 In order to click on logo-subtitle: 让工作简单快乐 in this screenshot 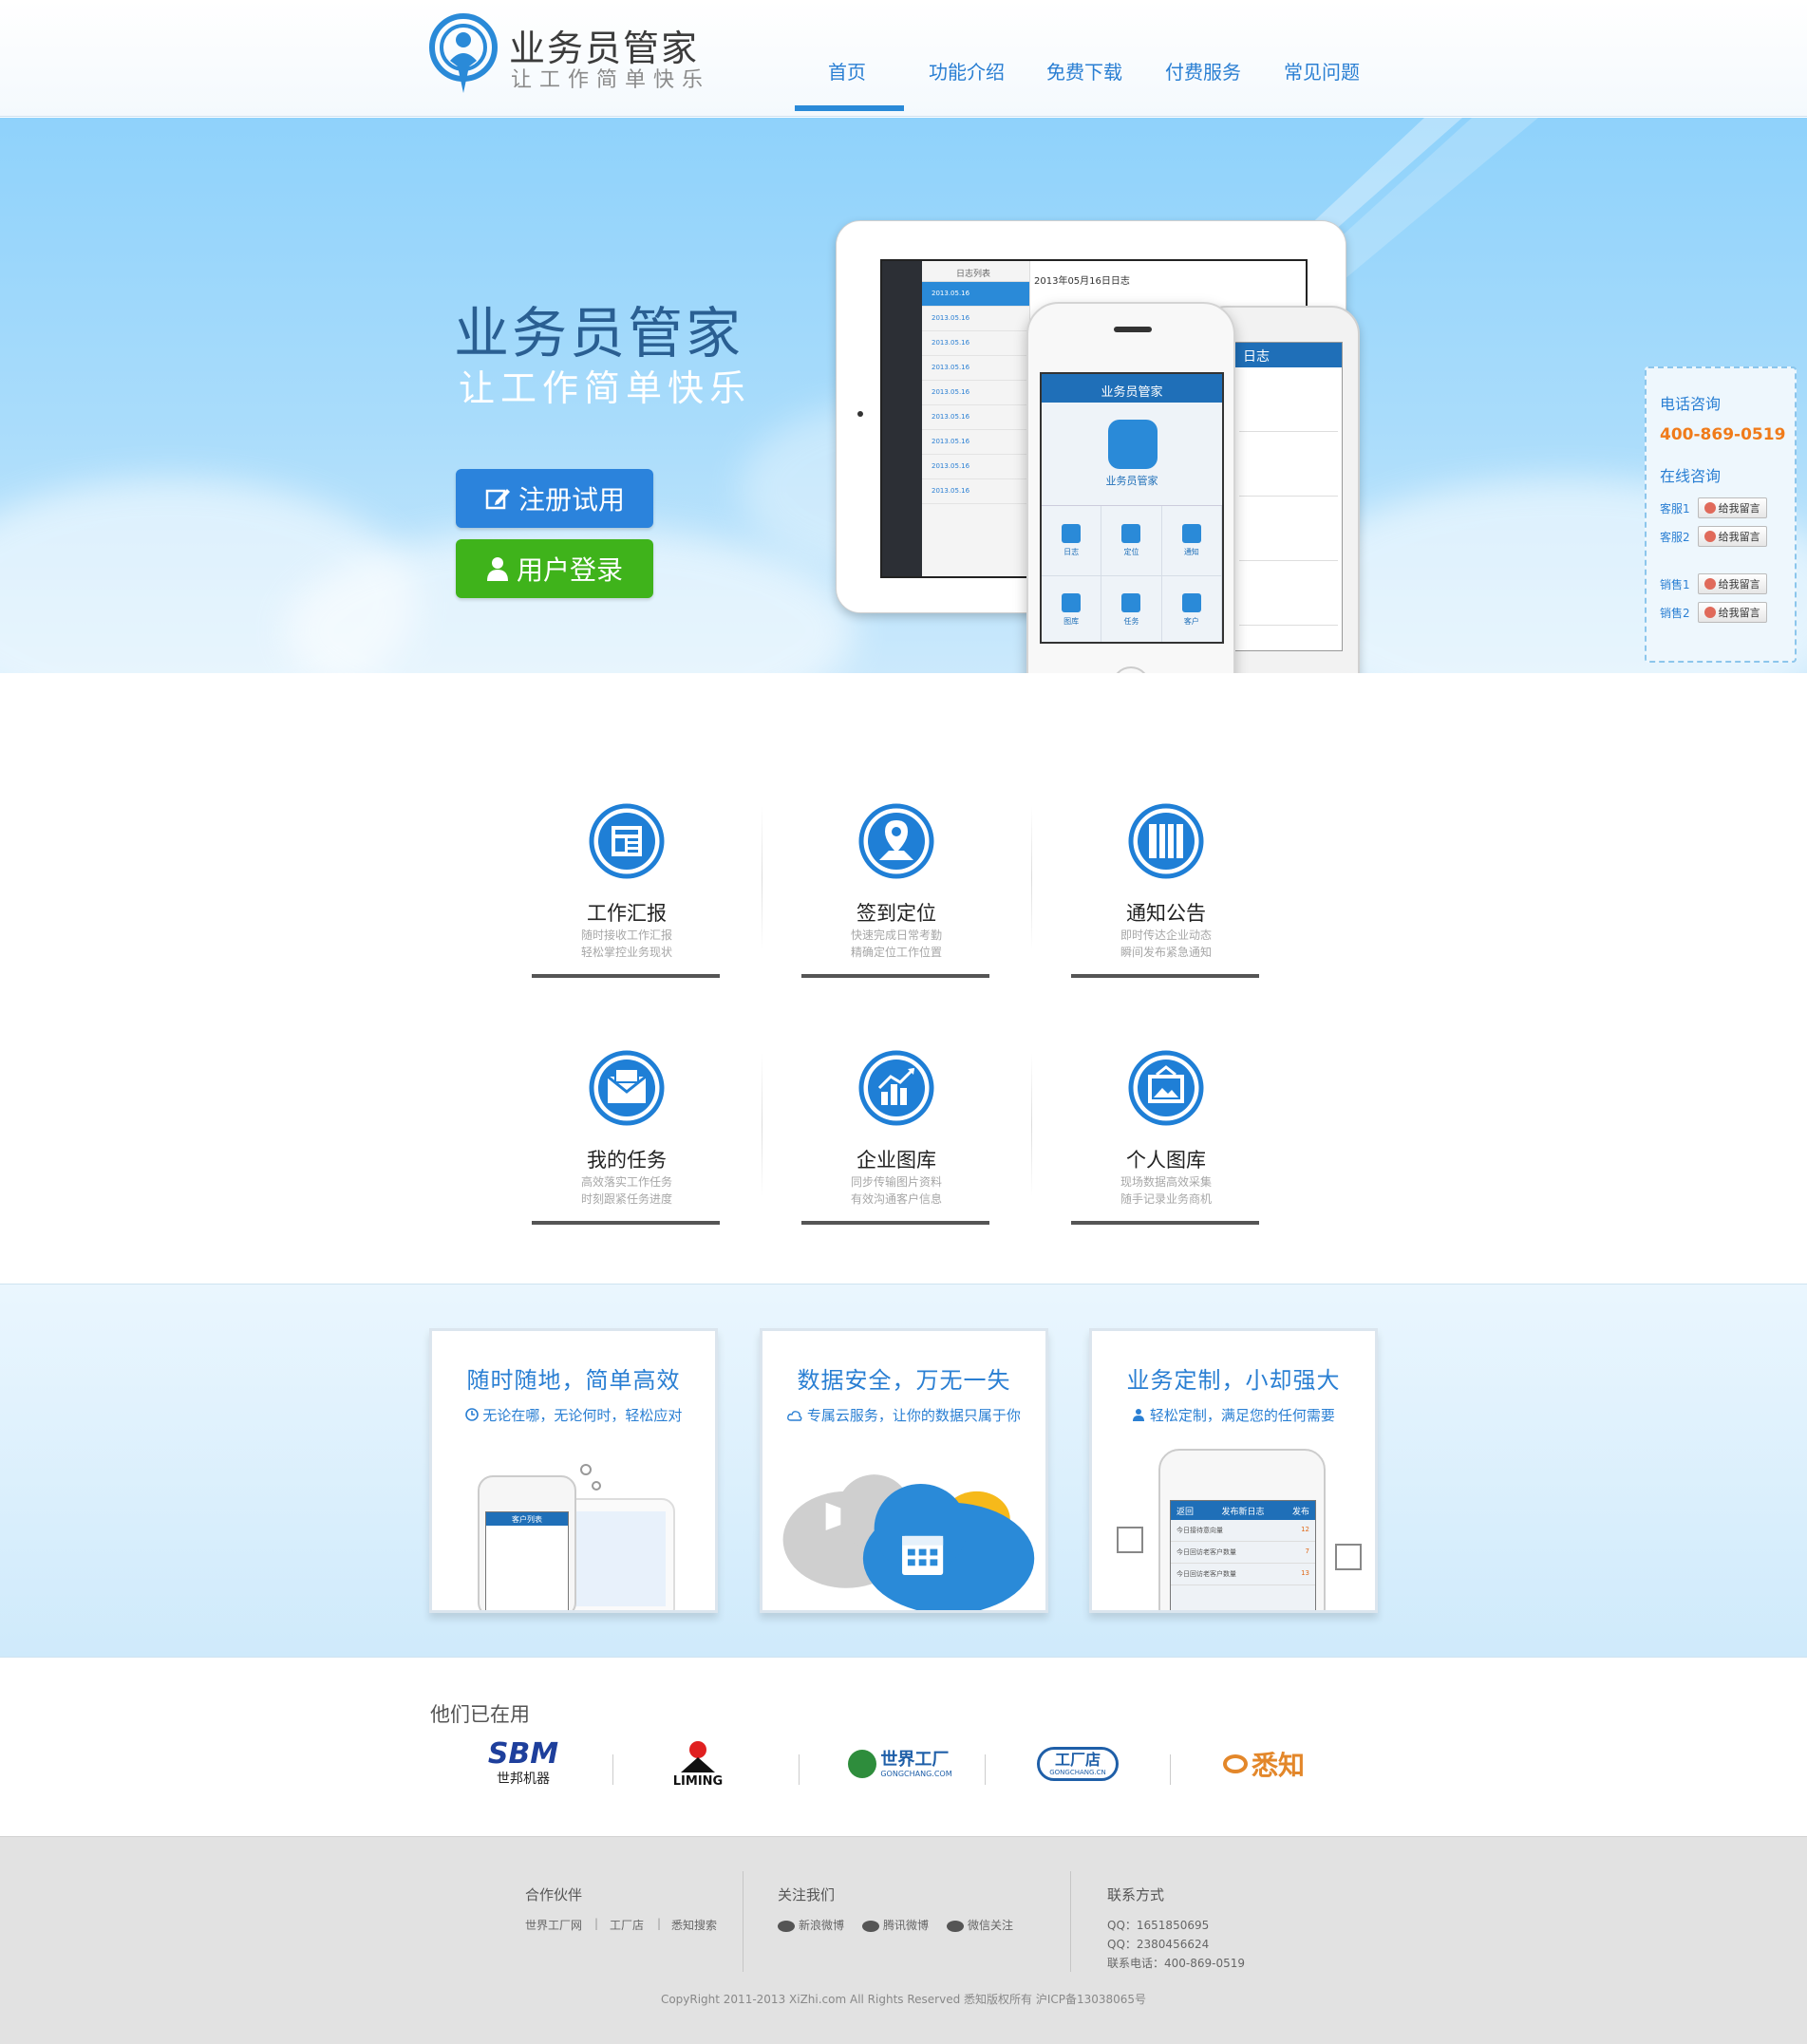, I will do `click(611, 80)`.